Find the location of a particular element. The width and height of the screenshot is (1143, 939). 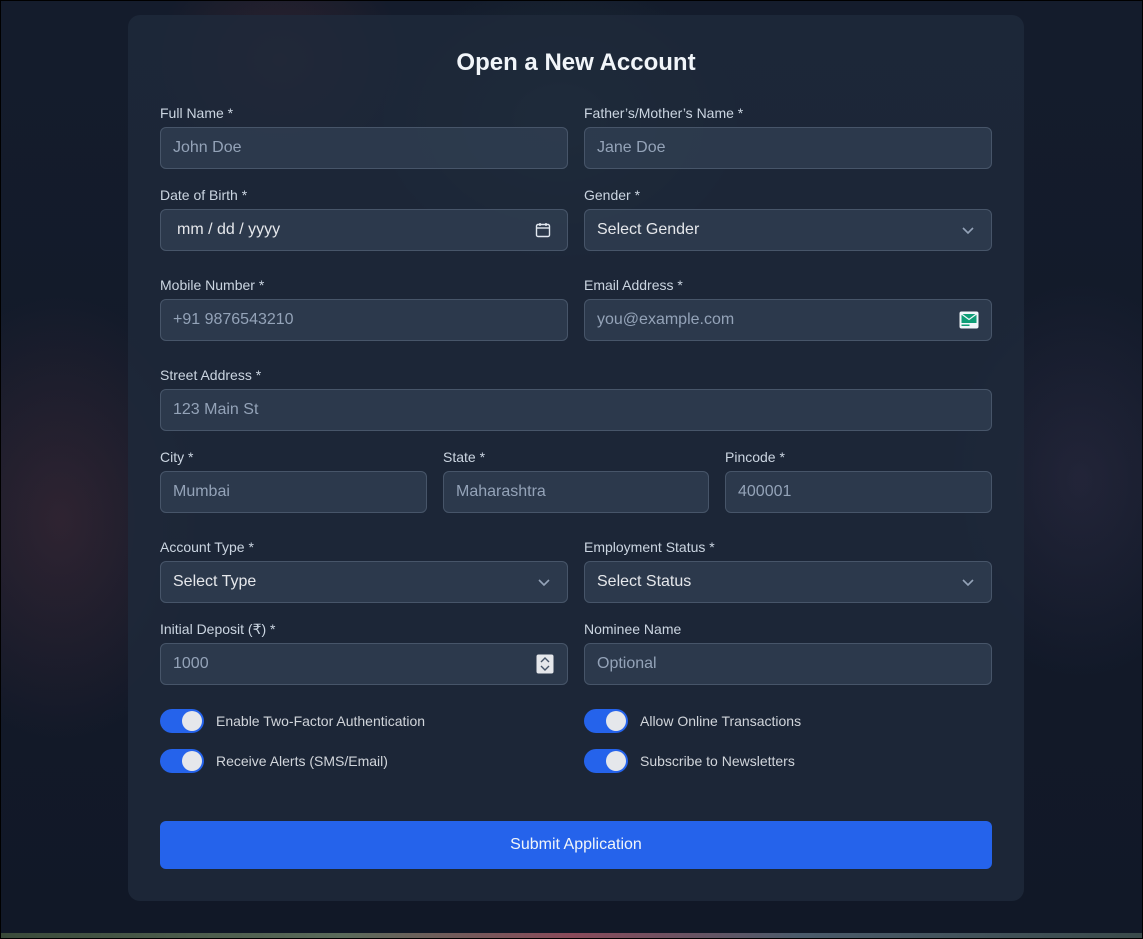

mobile-label: Mobile Number * is located at coordinates (212, 285).